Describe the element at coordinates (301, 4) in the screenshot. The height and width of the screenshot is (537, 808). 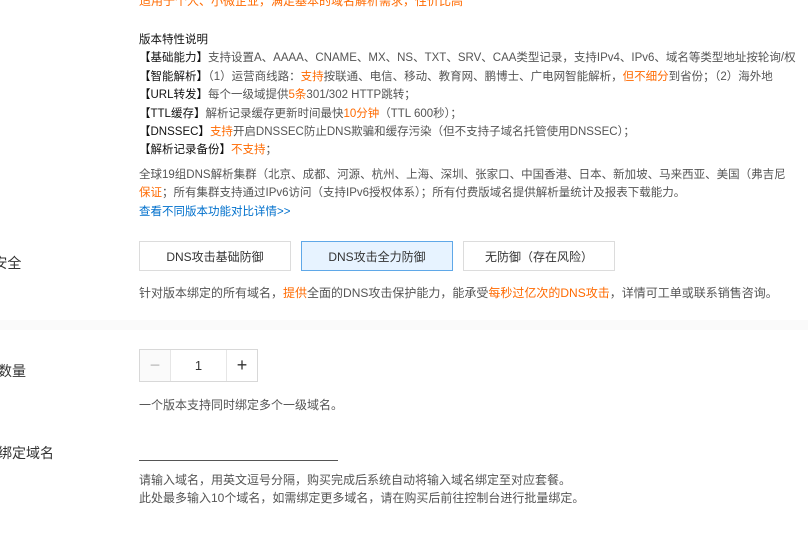
I see `version-intro: 适用于个人、小微企业，满足基本的域名解析需求，性价比高` at that location.